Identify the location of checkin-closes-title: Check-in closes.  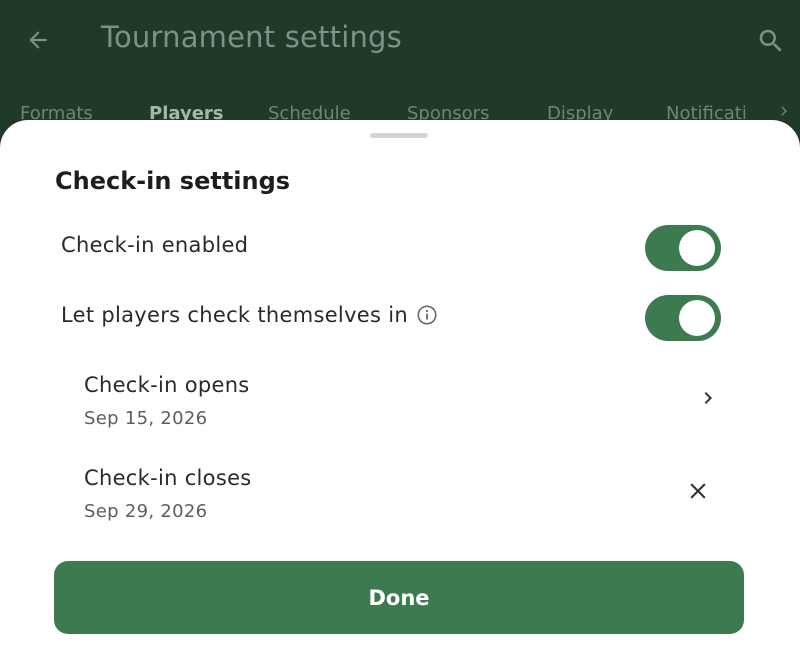
(168, 478).